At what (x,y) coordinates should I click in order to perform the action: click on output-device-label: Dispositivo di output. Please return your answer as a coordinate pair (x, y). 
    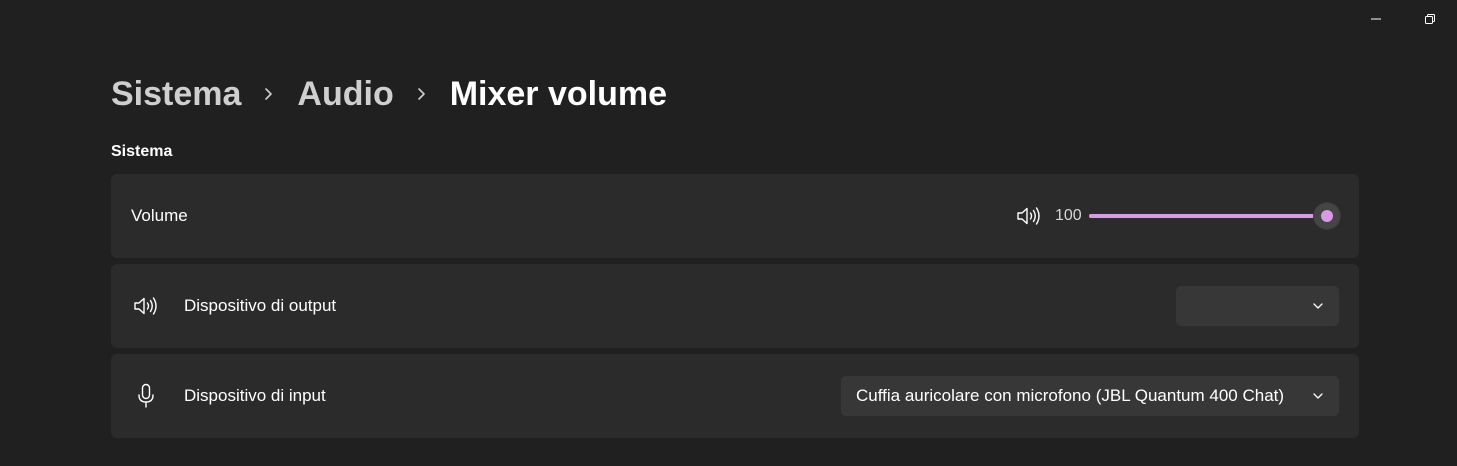
    Looking at the image, I should click on (260, 305).